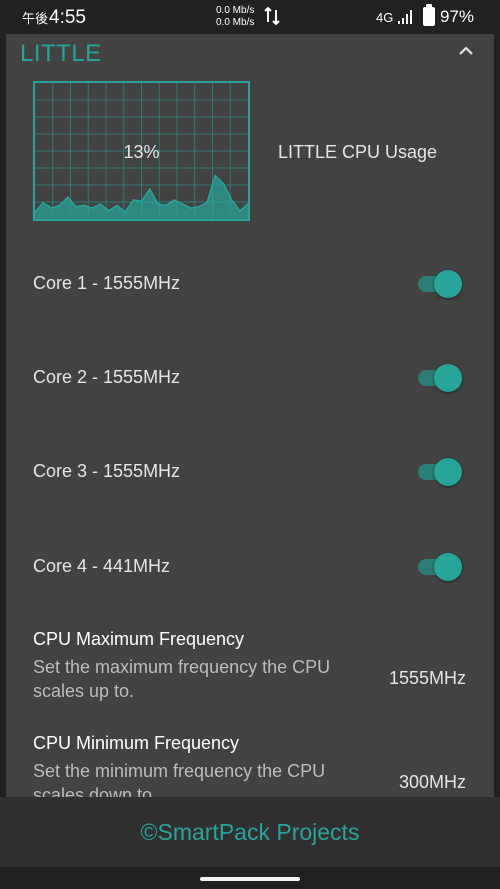 The width and height of the screenshot is (500, 889). I want to click on network-speed: 0.0 Mb/s 0.0 Mb/s, so click(235, 17).